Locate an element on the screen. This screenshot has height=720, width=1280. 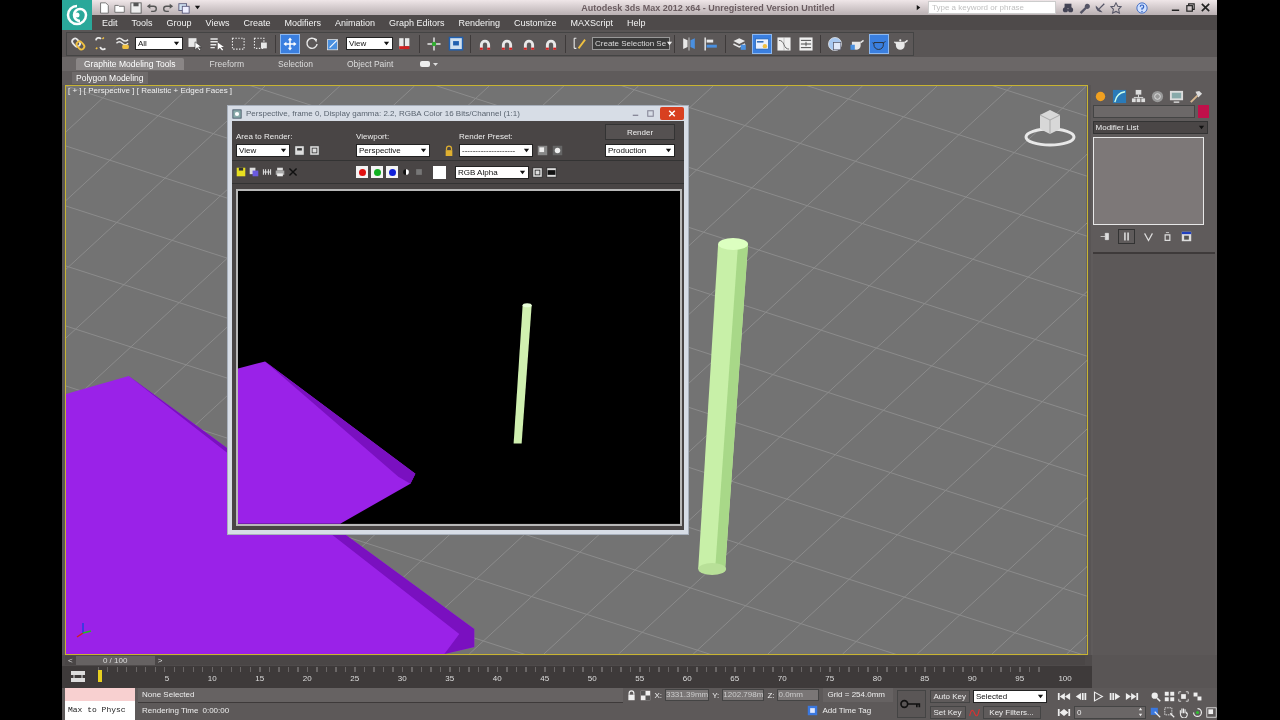
named-selection-field: Create Selection Se is located at coordinates (631, 43).